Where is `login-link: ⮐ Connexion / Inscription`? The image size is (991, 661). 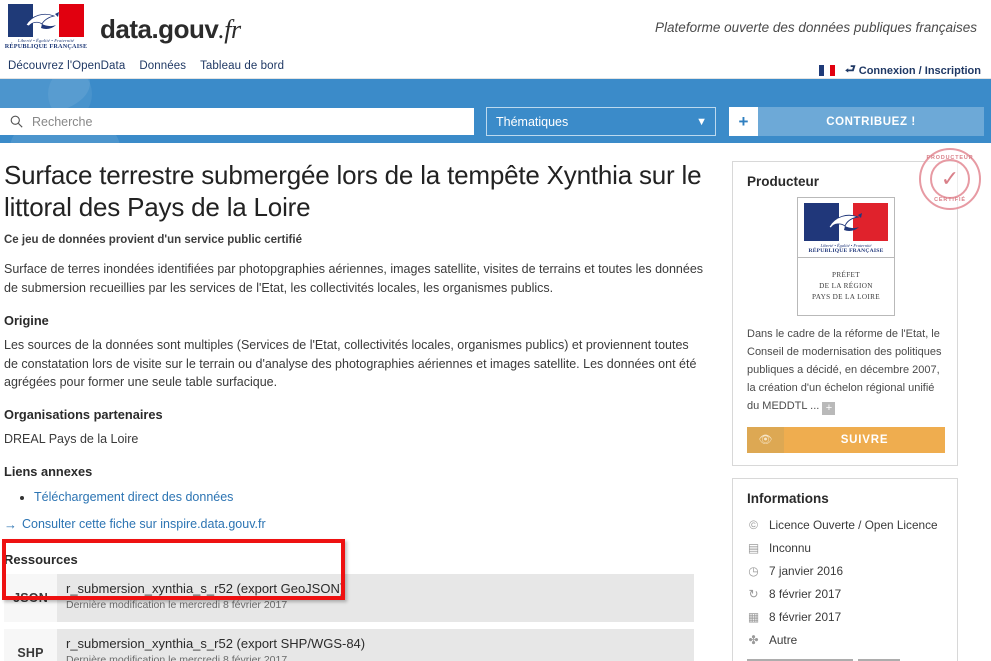 login-link: ⮐ Connexion / Inscription is located at coordinates (913, 70).